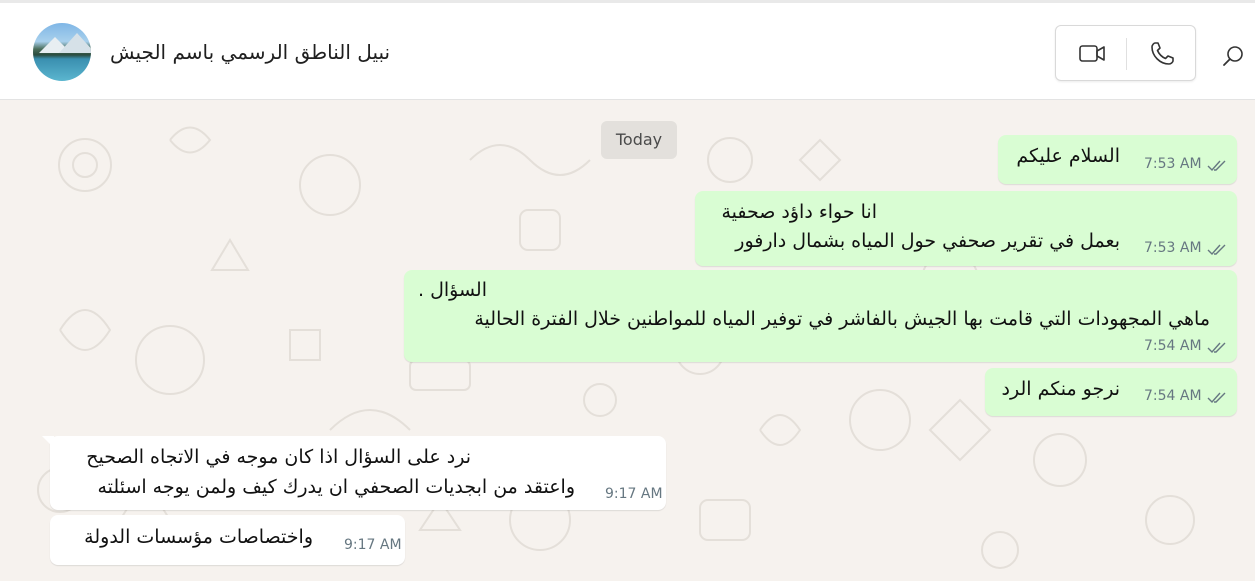 The width and height of the screenshot is (1255, 581). I want to click on call-divider, so click(1126, 54).